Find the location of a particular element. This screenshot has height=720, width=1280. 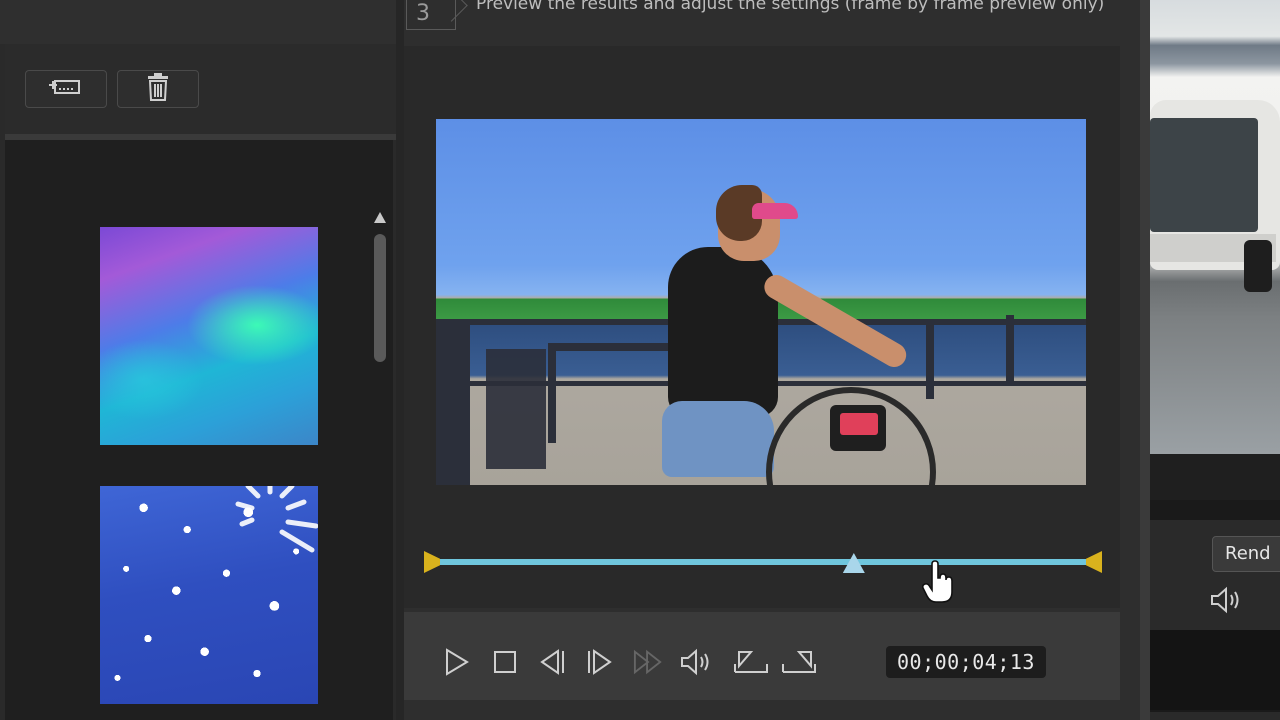

trash-icon is located at coordinates (158, 89).